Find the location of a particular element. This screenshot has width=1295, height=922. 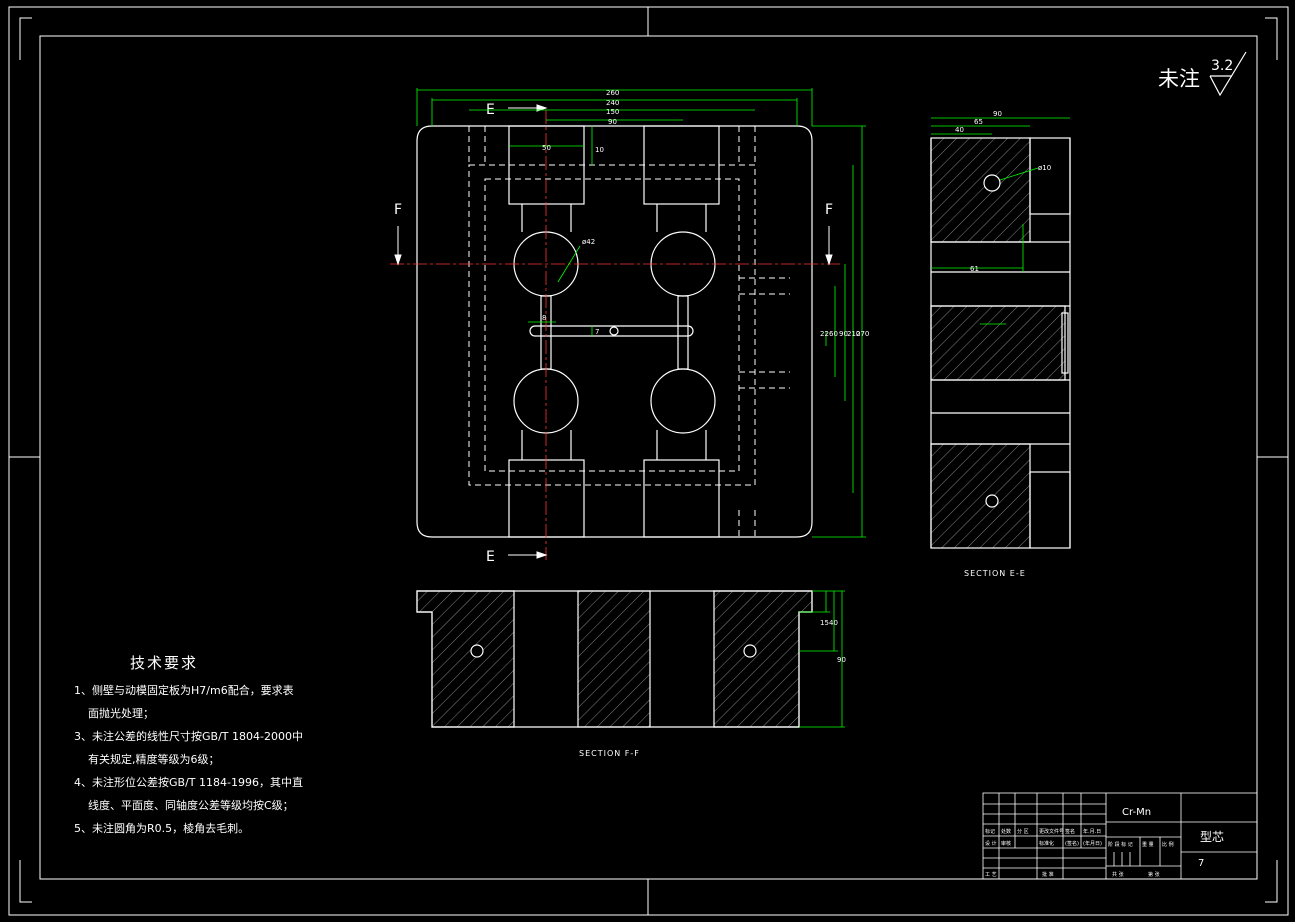

section-ff-view is located at coordinates (614, 659).